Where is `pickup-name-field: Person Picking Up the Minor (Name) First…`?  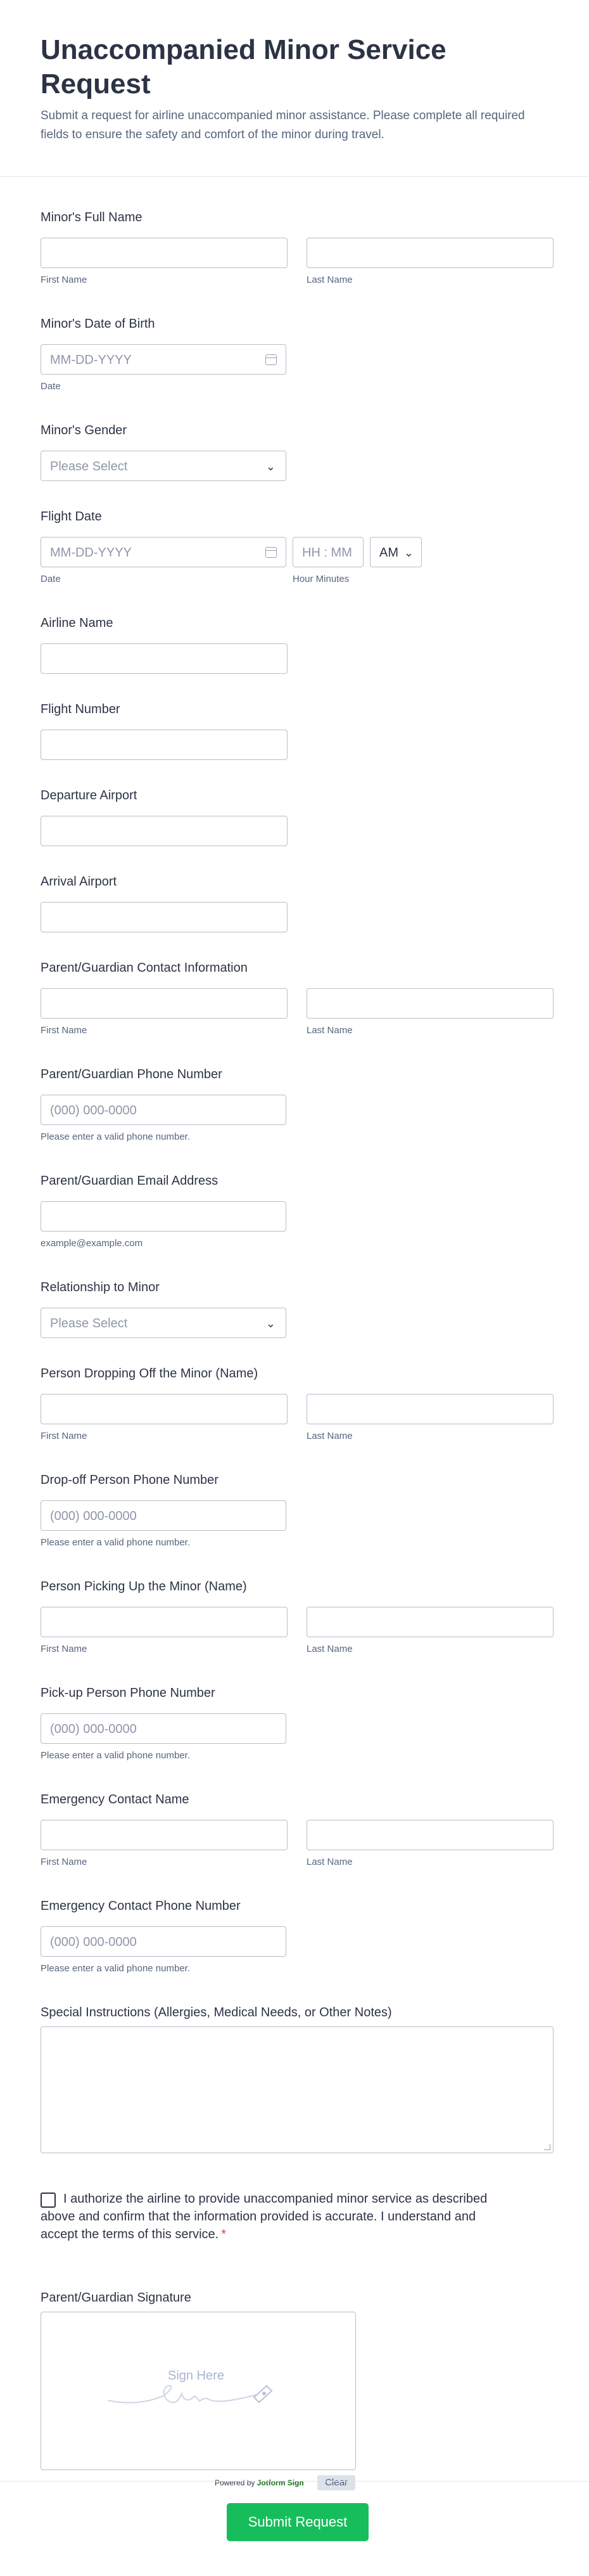
pickup-name-field: Person Picking Up the Minor (Name) First… is located at coordinates (297, 1631).